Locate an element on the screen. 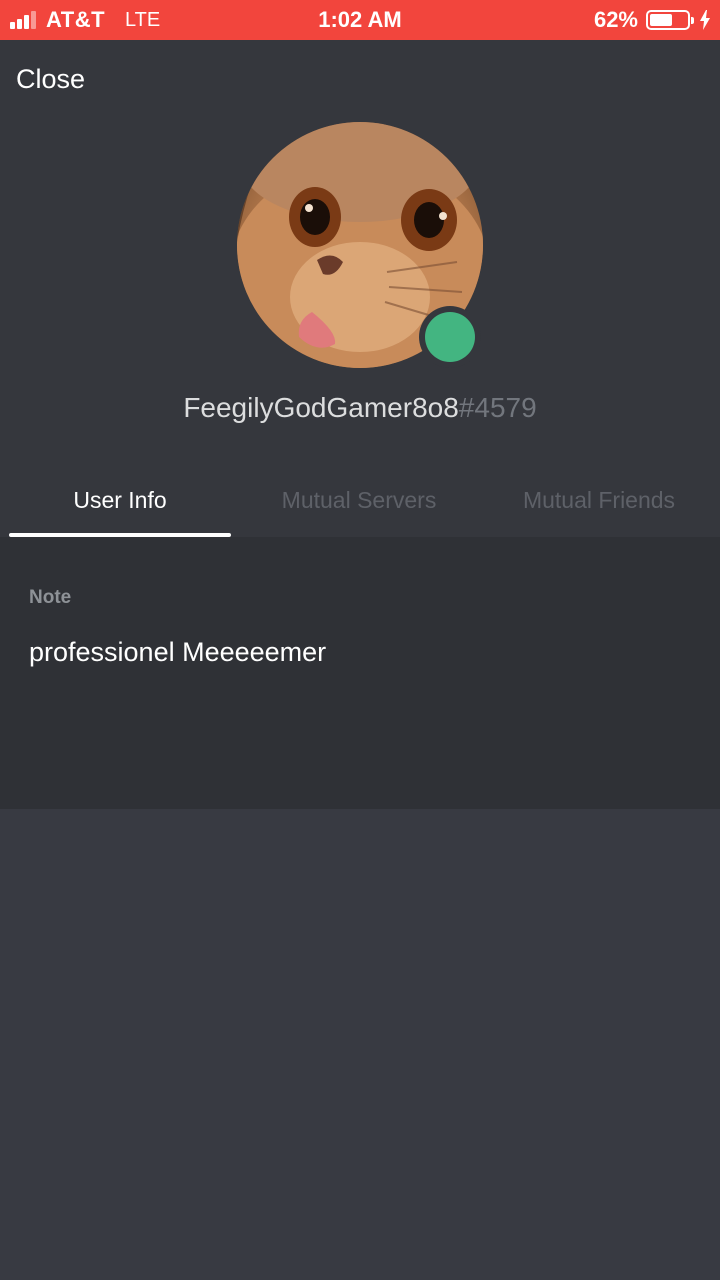 This screenshot has width=720, height=1280. status-bar: AT&T LTE 1:02 AM 62% is located at coordinates (360, 20).